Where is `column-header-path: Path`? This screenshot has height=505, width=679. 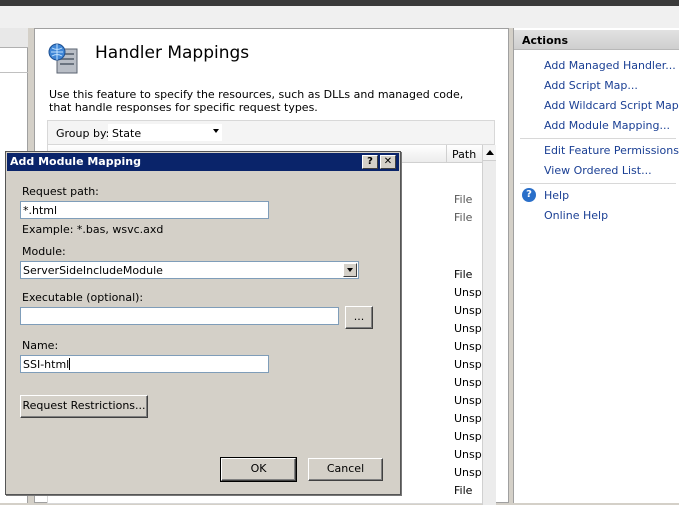 column-header-path: Path is located at coordinates (464, 154).